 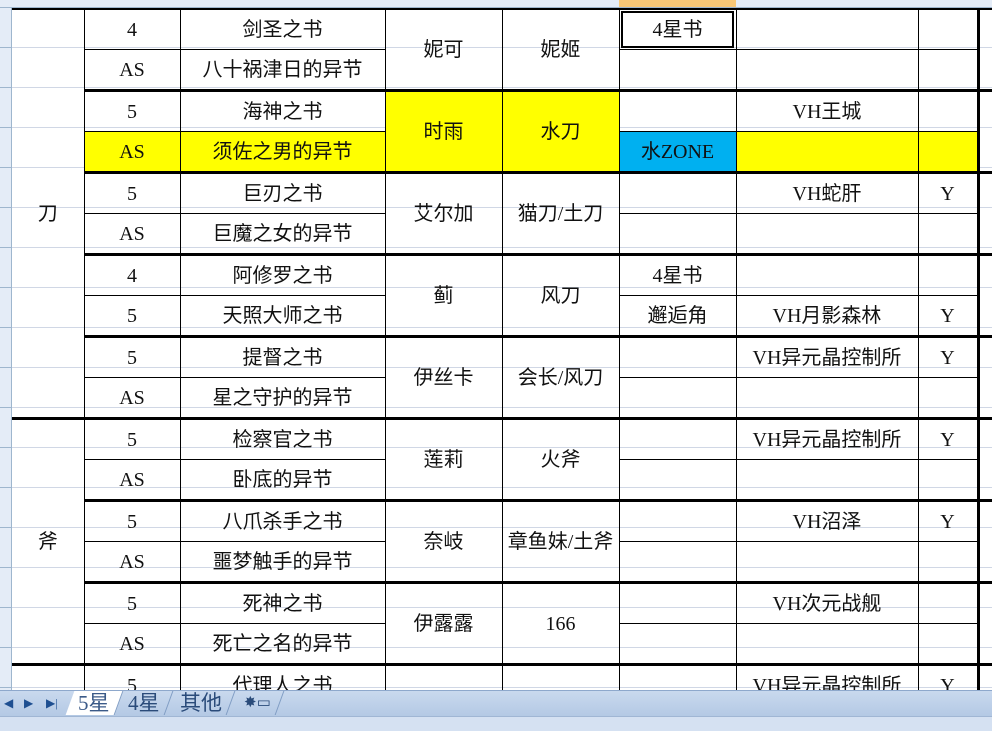 I want to click on book-cell: 八十祸津日的异节, so click(x=282, y=70).